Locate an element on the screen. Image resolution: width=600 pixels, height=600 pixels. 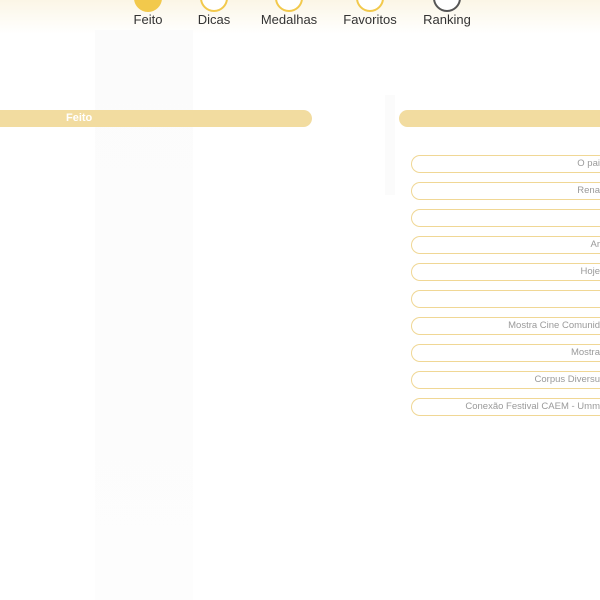
list-item: Mostra is located at coordinates (505, 353).